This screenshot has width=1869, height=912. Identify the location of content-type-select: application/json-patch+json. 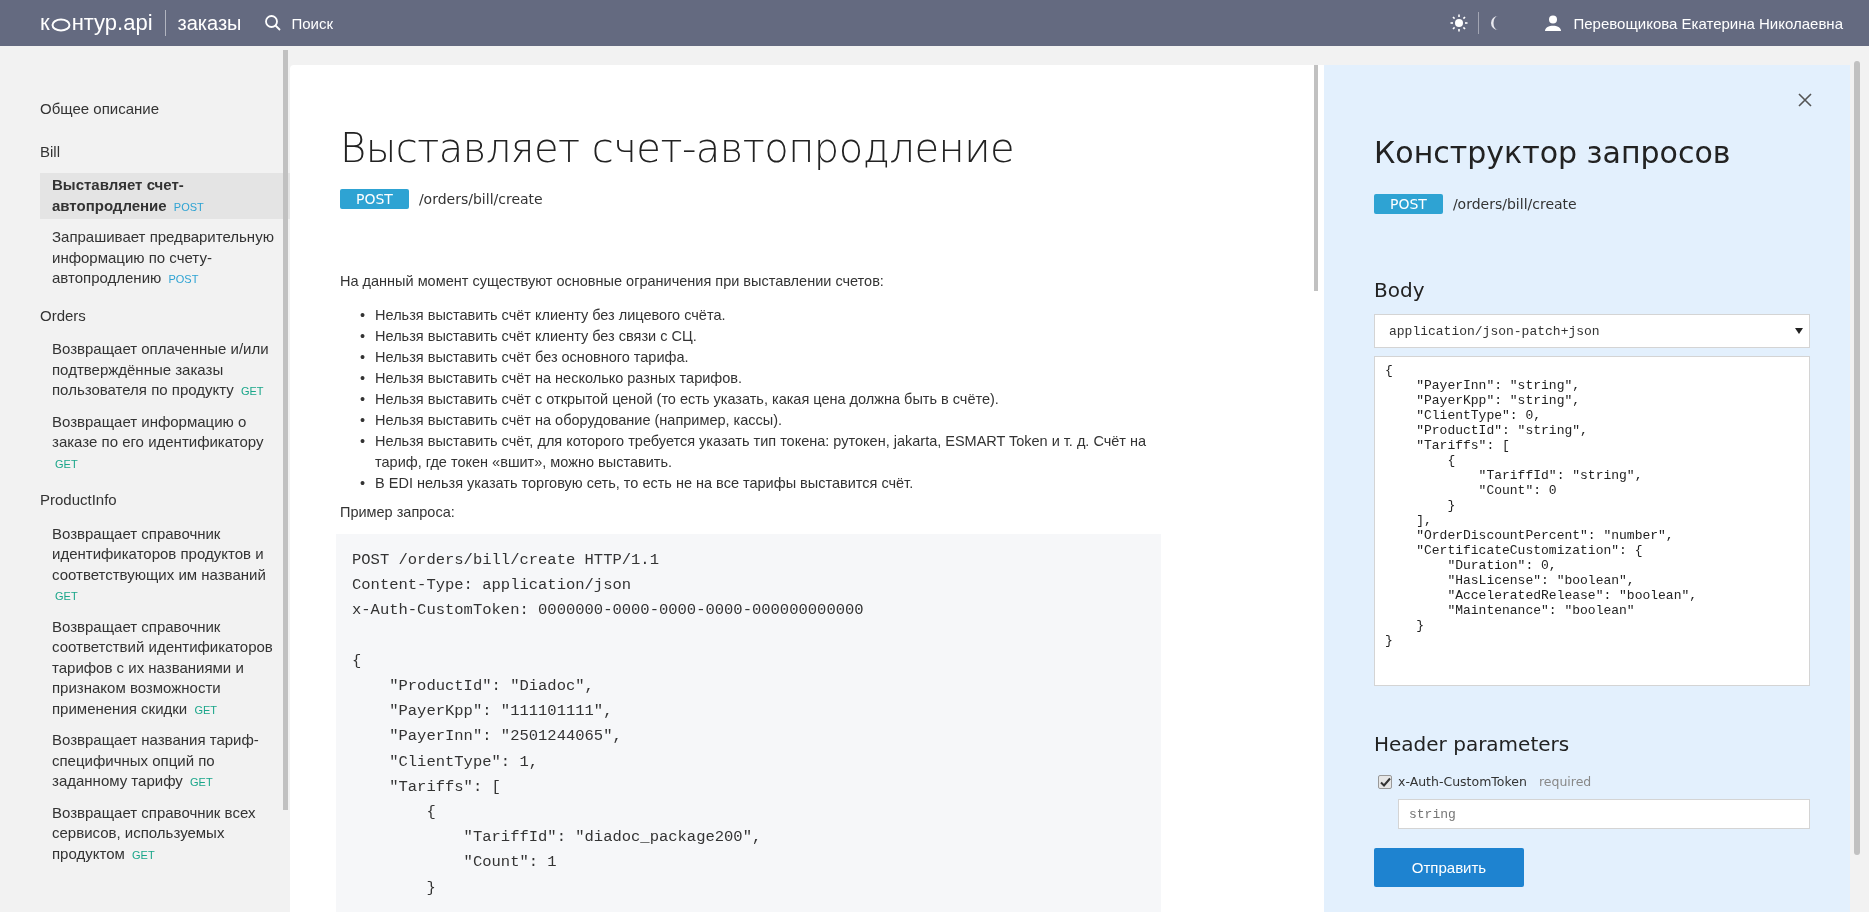
(1592, 331).